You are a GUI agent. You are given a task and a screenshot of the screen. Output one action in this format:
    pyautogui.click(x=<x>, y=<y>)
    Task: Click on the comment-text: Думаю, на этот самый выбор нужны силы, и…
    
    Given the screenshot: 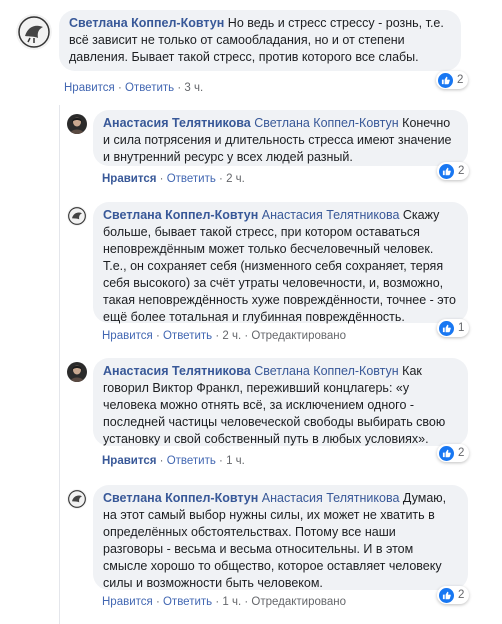 What is the action you would take?
    pyautogui.click(x=275, y=540)
    